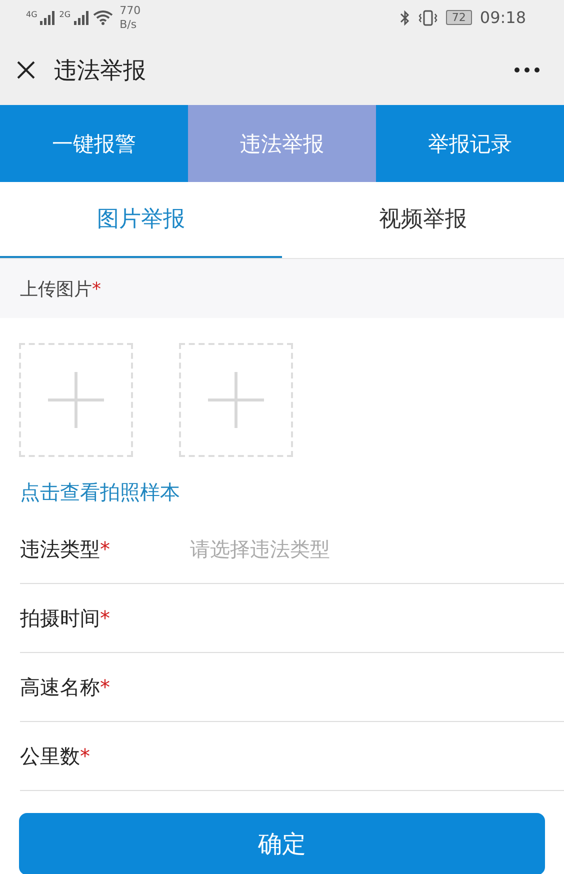 This screenshot has height=874, width=564. Describe the element at coordinates (100, 71) in the screenshot. I see `page-title: 违法举报` at that location.